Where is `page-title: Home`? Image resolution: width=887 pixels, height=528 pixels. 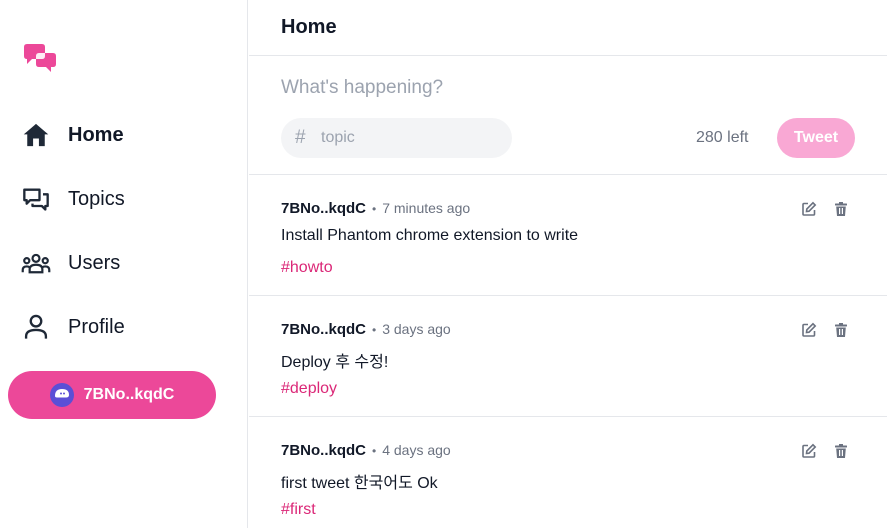
page-title: Home is located at coordinates (309, 27).